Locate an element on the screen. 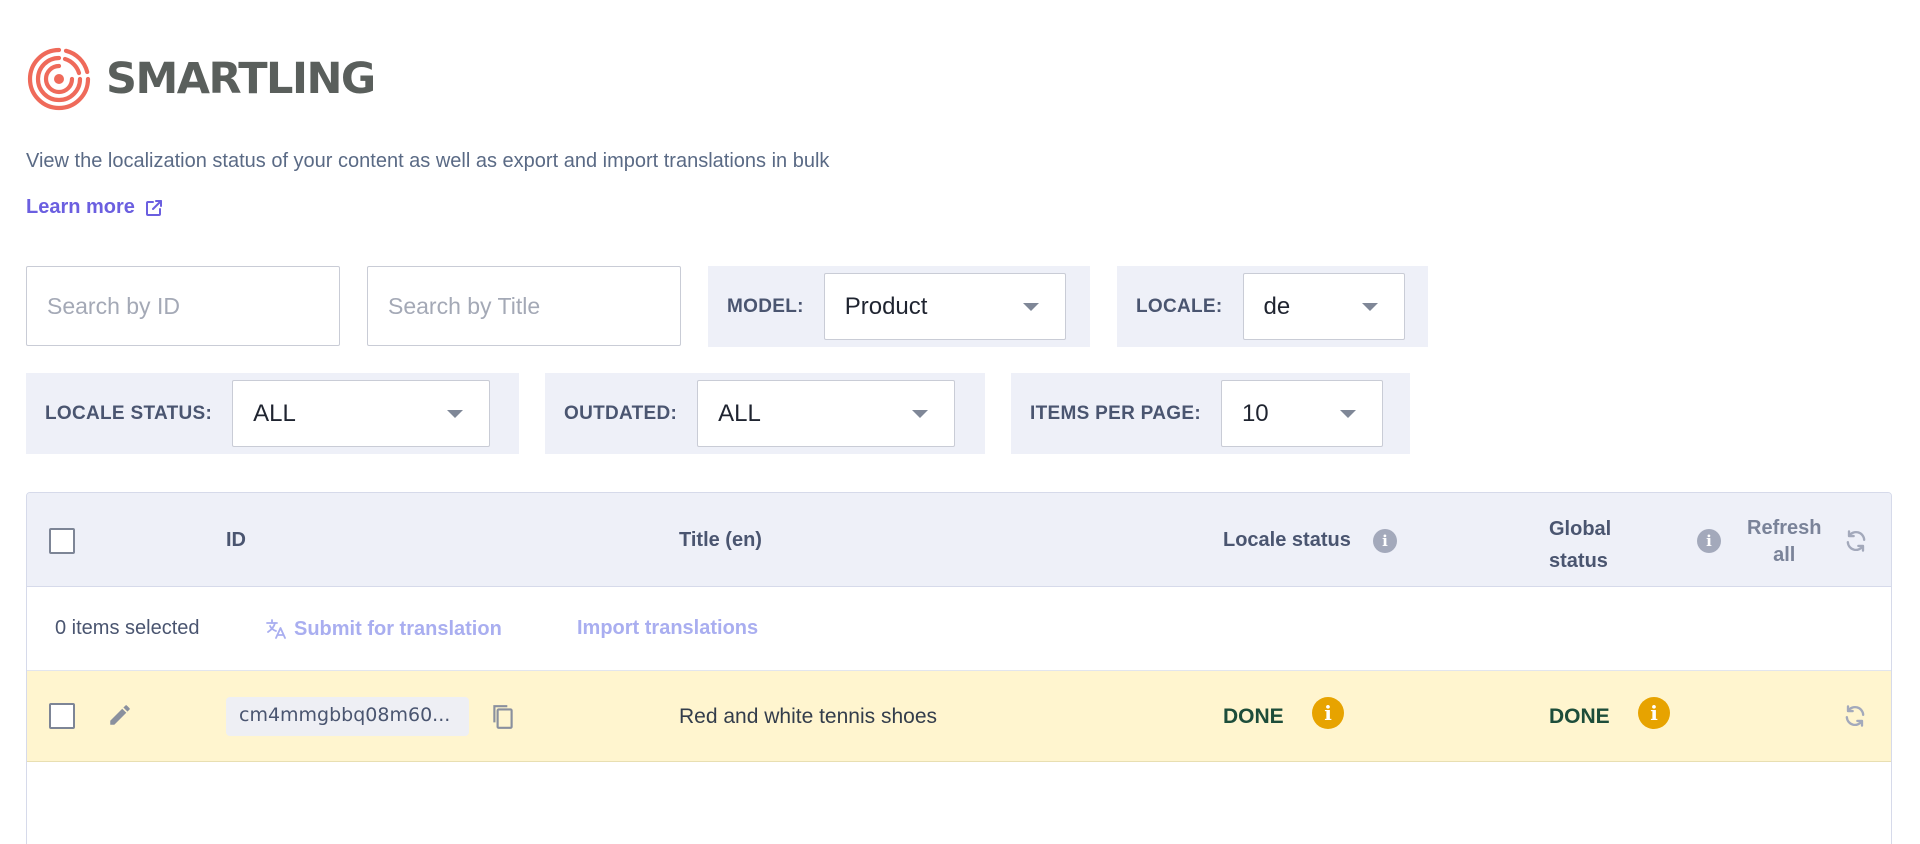  outdated-select: ALL is located at coordinates (826, 413).